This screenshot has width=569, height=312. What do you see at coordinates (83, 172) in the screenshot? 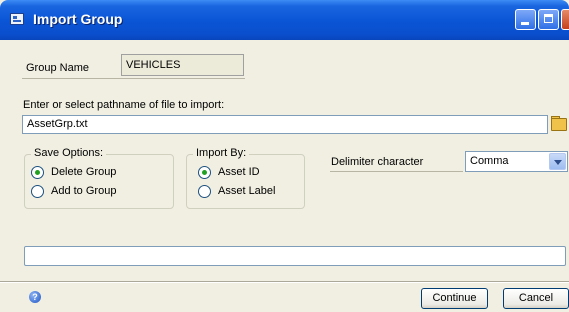
I see `delete-group-label: Delete Group` at bounding box center [83, 172].